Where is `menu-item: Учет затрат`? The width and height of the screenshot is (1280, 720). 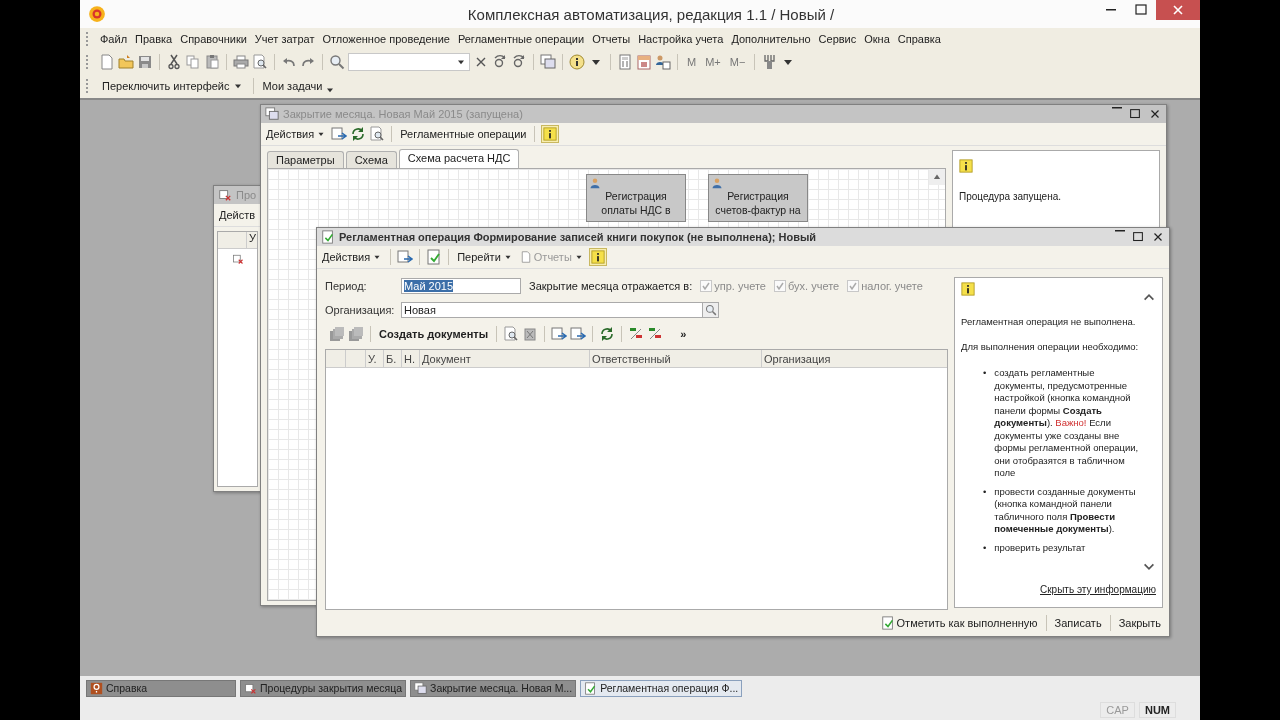
menu-item: Учет затрат is located at coordinates (284, 39).